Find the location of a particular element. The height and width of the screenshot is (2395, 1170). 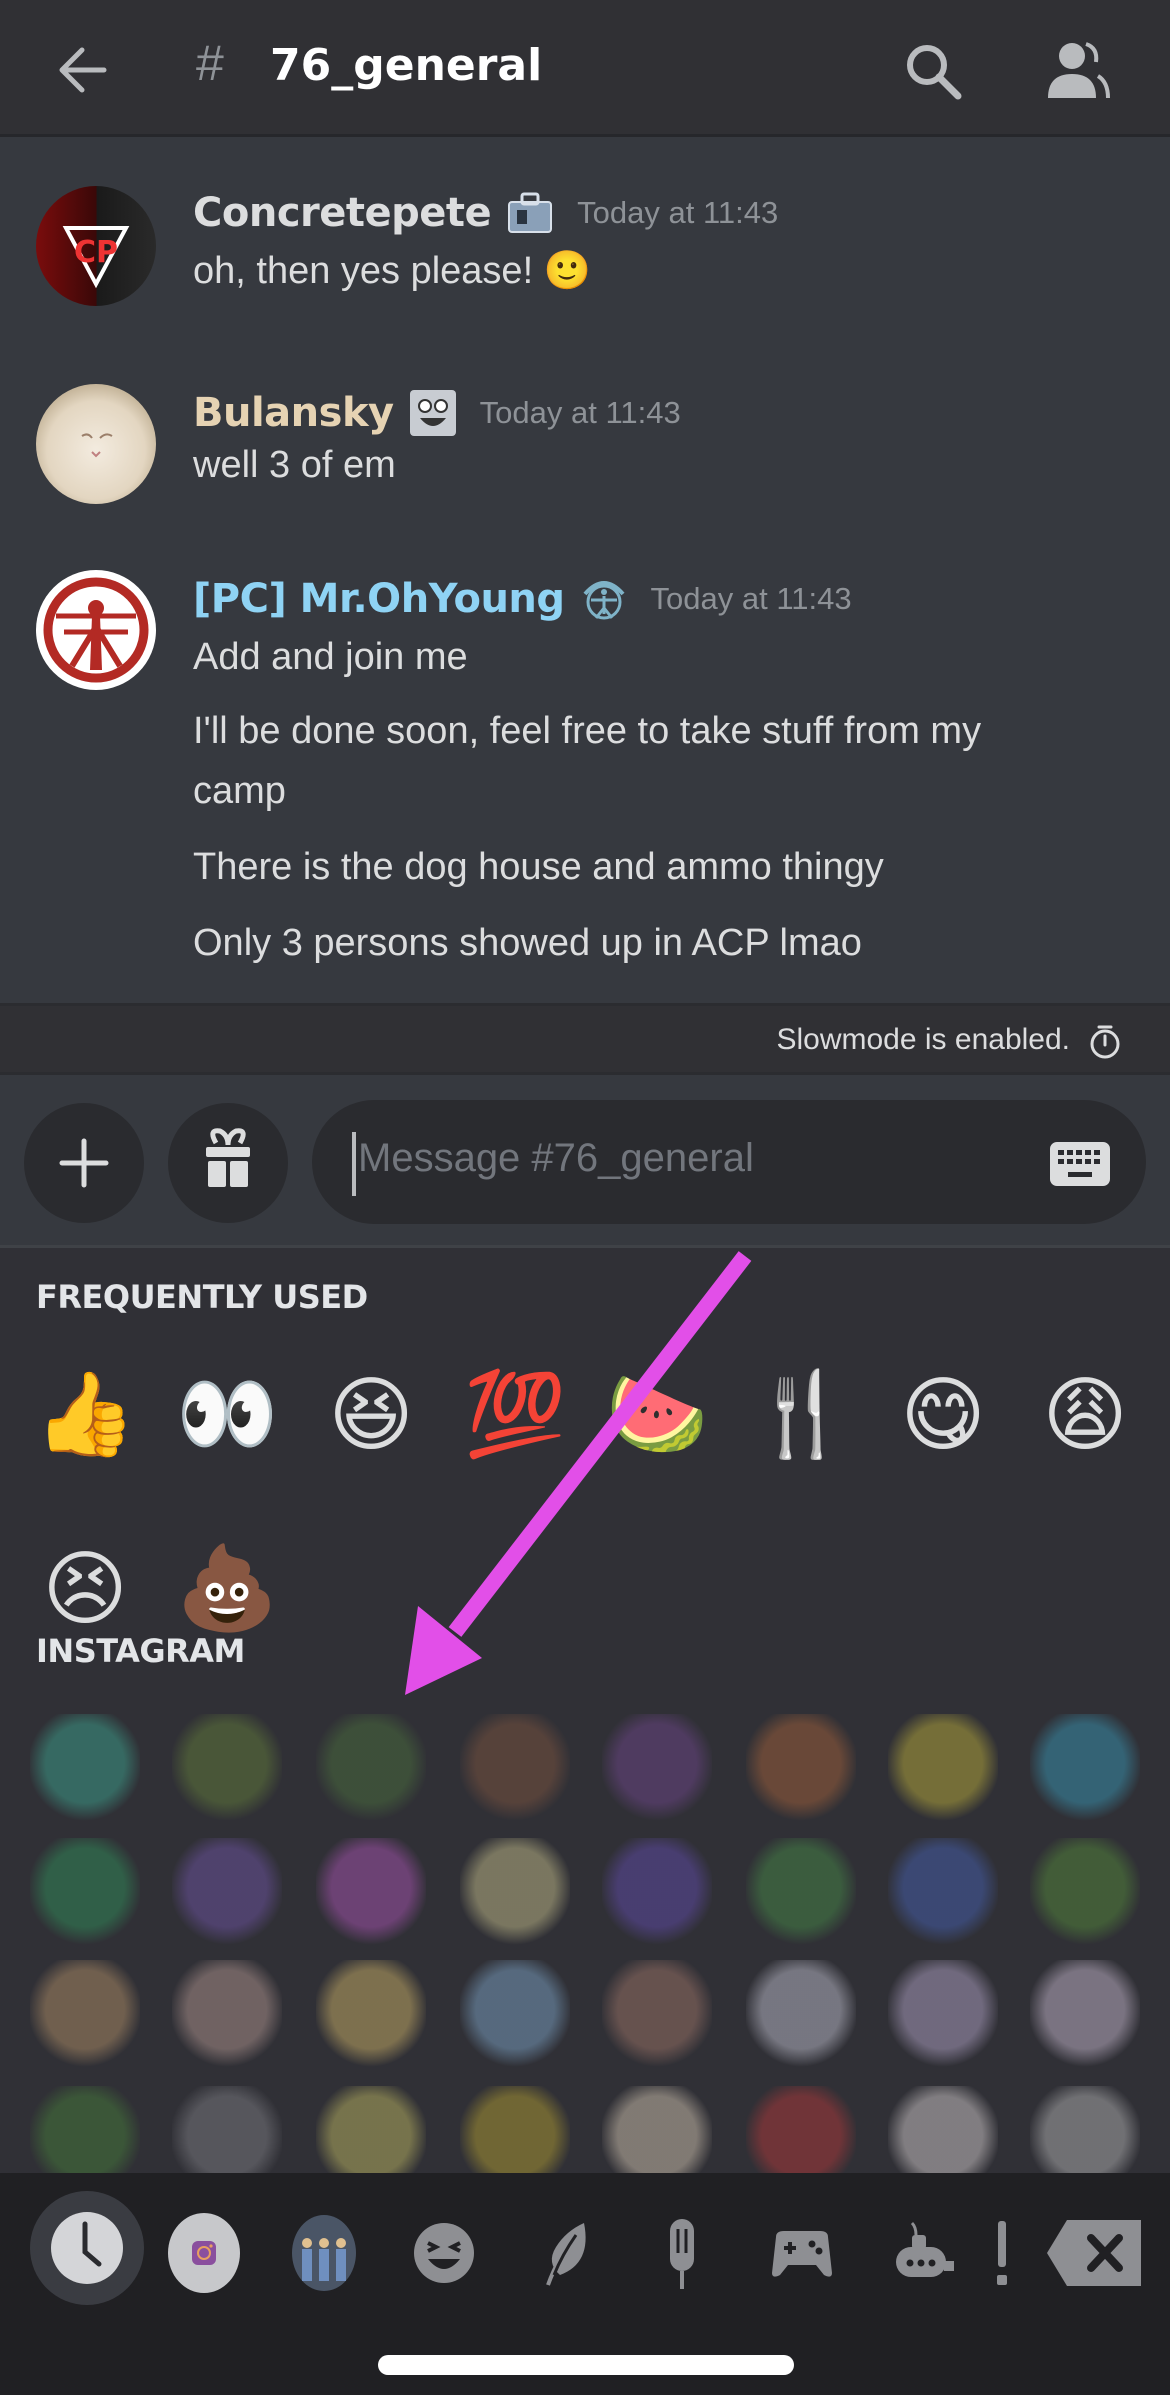

custom-emoji-tree is located at coordinates (1085, 1893).